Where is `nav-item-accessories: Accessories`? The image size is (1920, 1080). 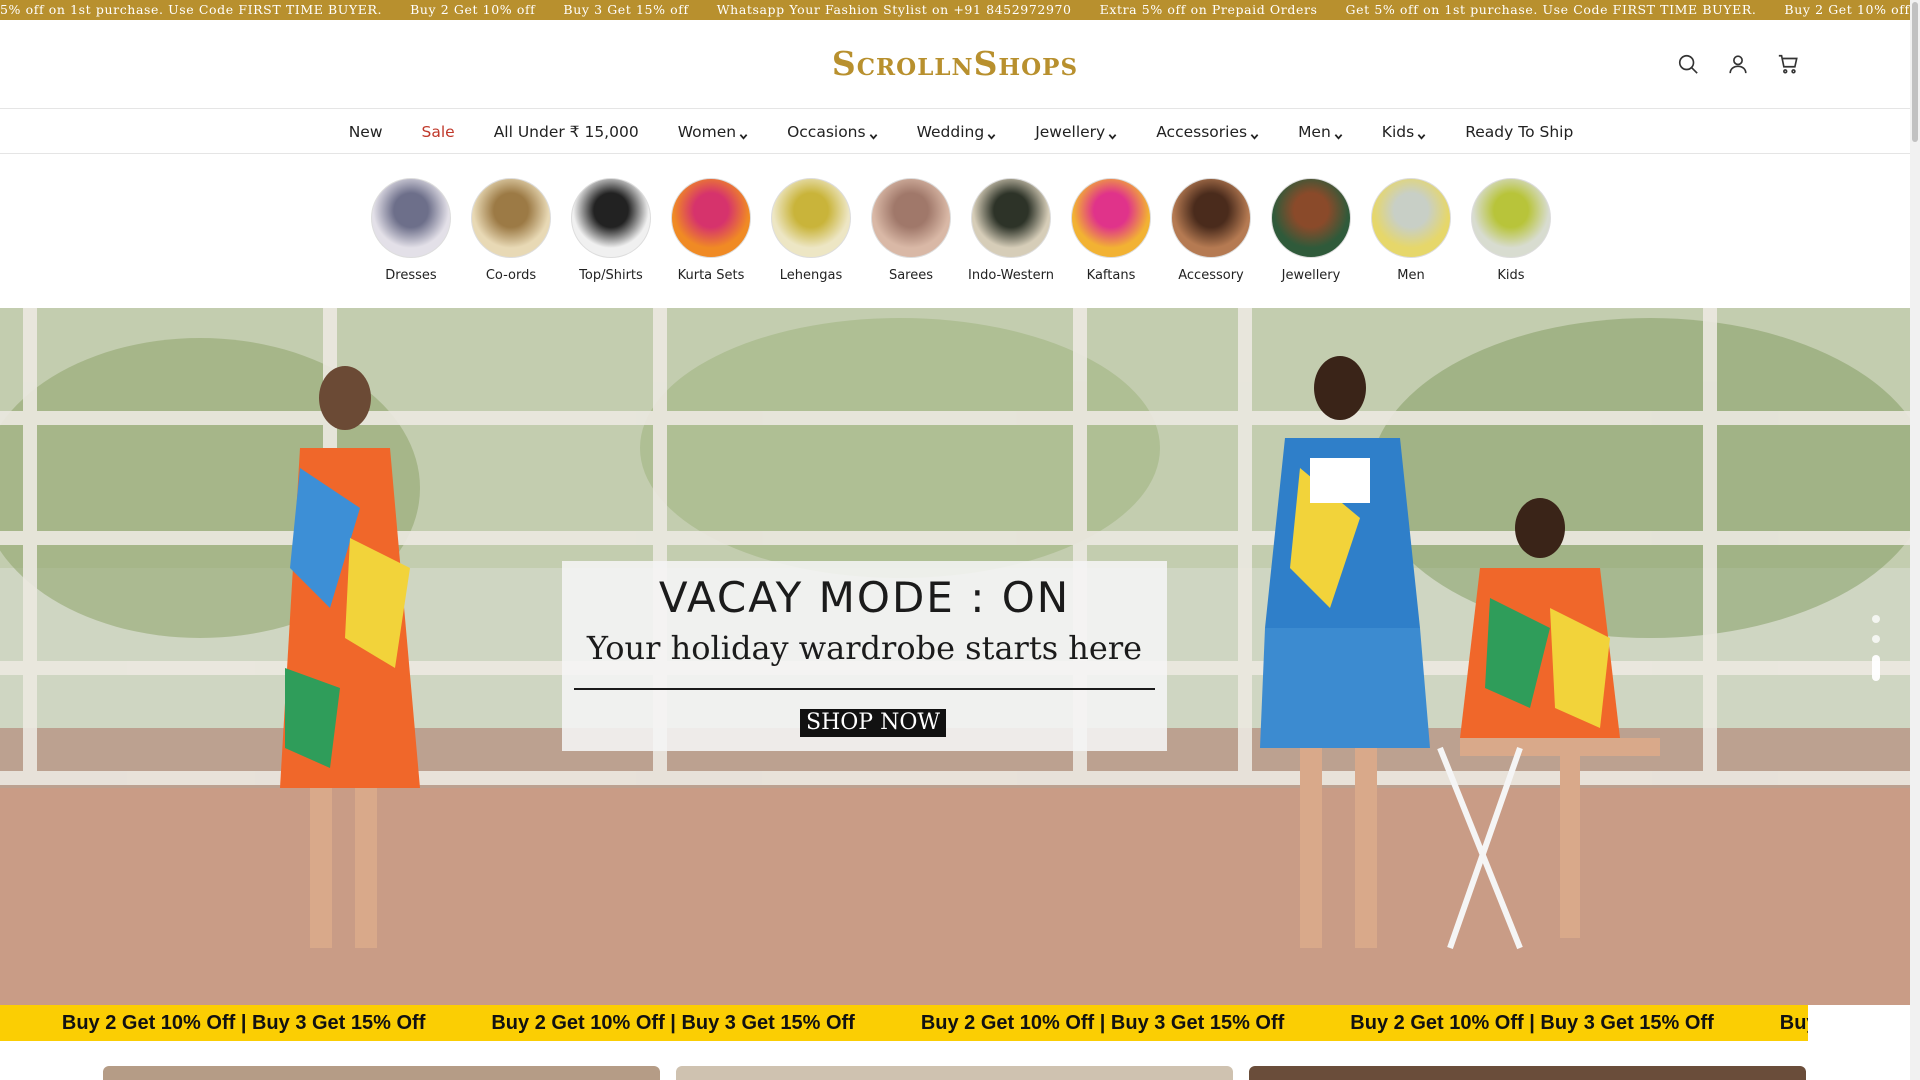
nav-item-accessories: Accessories is located at coordinates (1207, 132).